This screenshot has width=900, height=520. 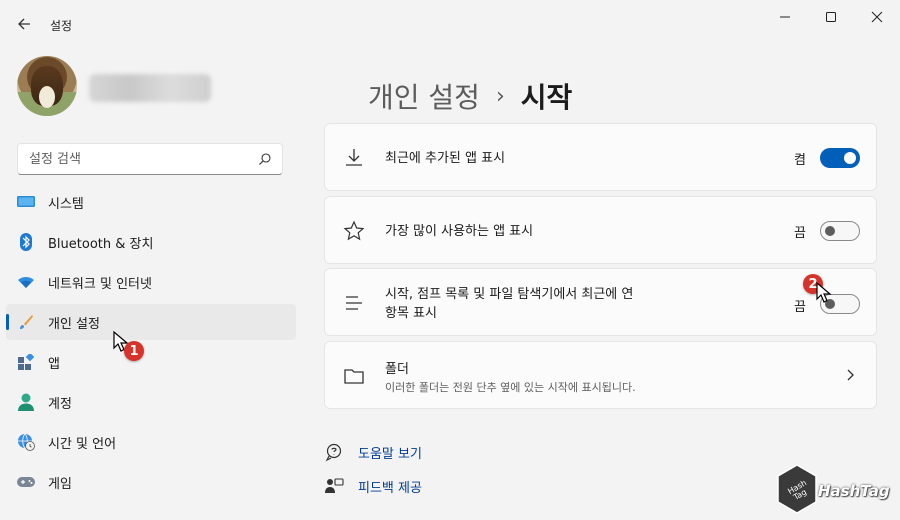 I want to click on settings-search, so click(x=150, y=159).